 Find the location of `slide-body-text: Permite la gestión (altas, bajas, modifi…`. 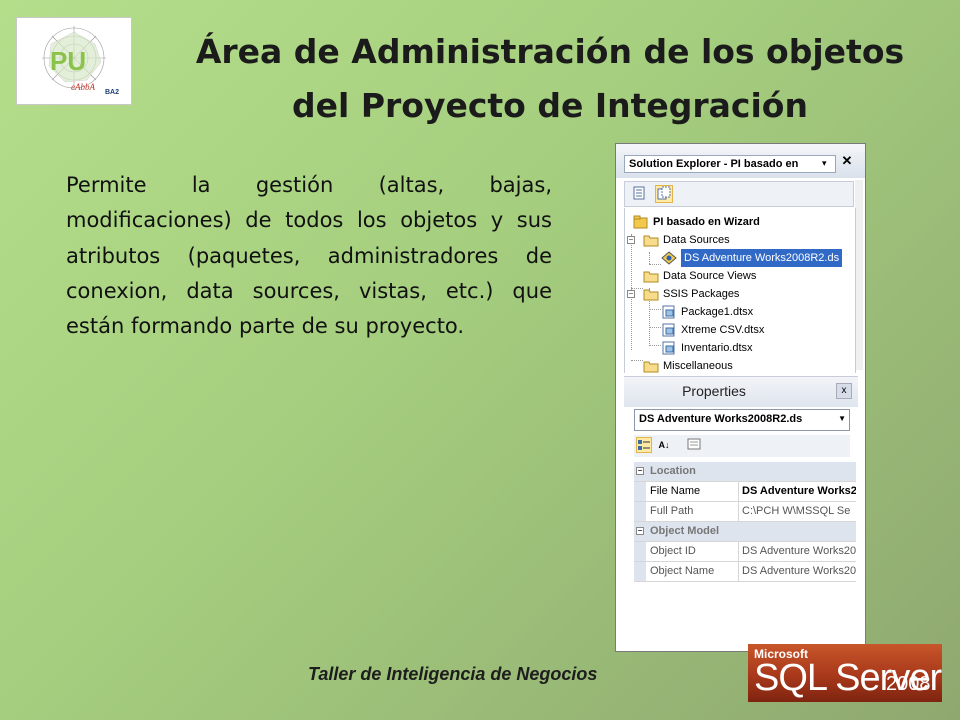

slide-body-text: Permite la gestión (altas, bajas, modifi… is located at coordinates (309, 256).